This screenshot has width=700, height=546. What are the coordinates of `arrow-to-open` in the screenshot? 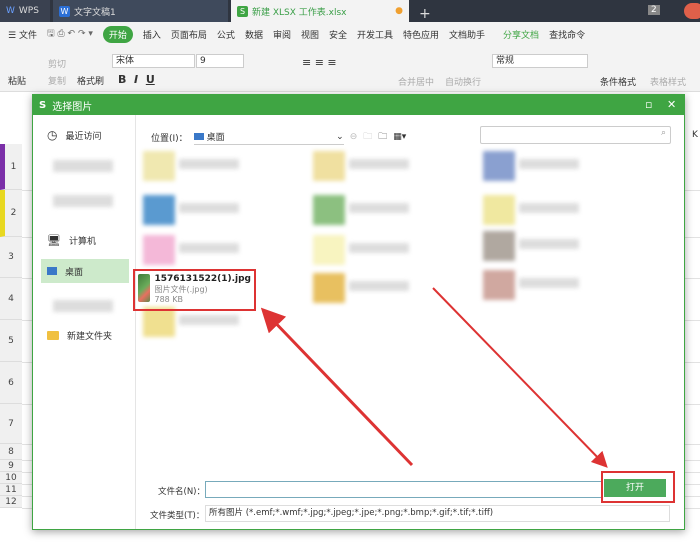 It's located at (520, 377).